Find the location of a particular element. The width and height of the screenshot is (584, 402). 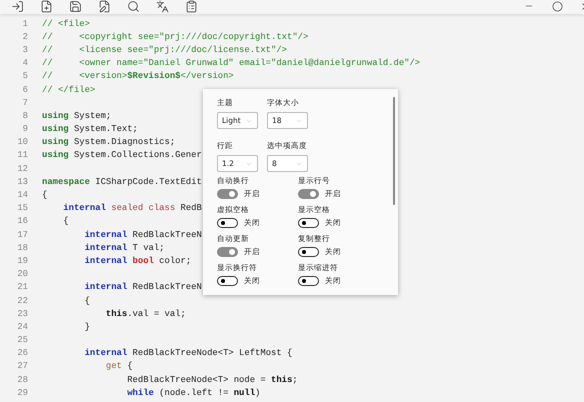

code-line: using System.Collections.Gener is located at coordinates (122, 155).